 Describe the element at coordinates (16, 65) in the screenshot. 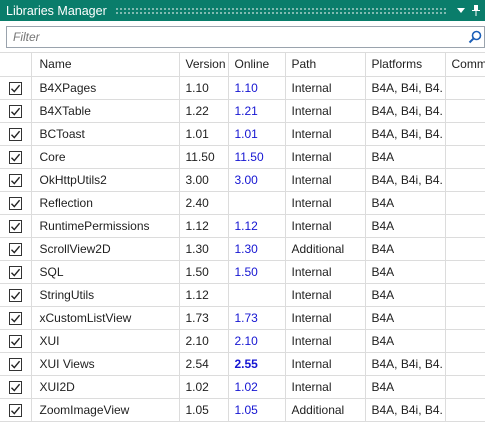

I see `header-checkbox-column` at that location.